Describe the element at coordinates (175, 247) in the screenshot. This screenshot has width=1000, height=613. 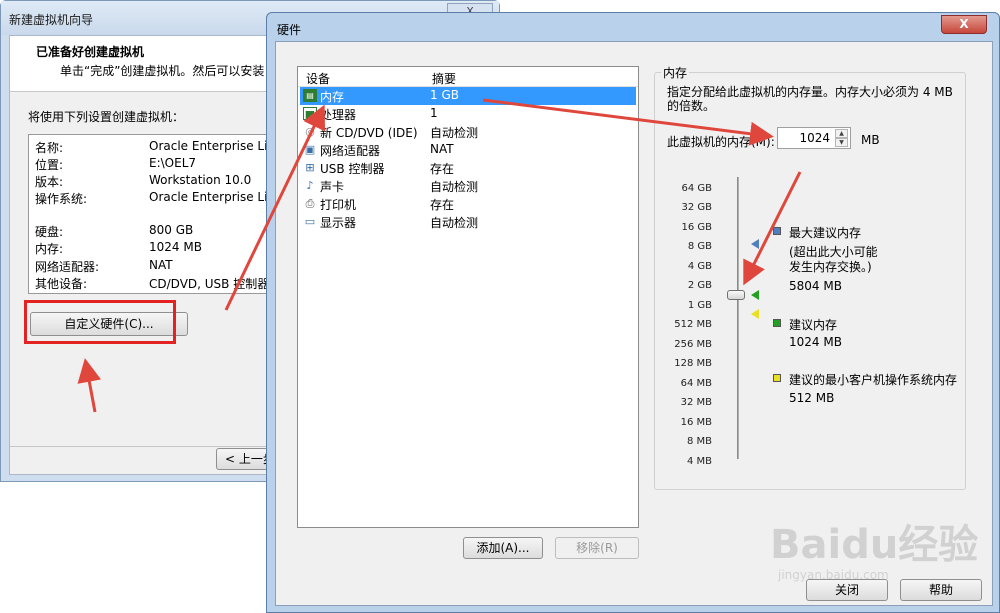
I see `summary-value: 1024 MB` at that location.